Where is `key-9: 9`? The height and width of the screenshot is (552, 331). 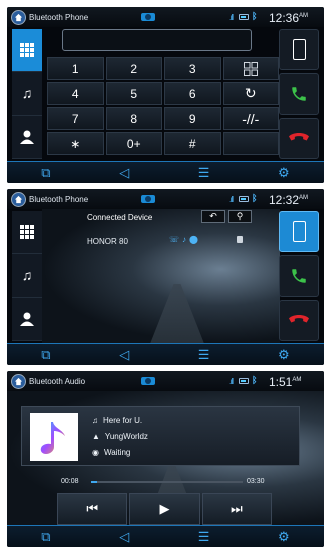 key-9: 9 is located at coordinates (192, 118).